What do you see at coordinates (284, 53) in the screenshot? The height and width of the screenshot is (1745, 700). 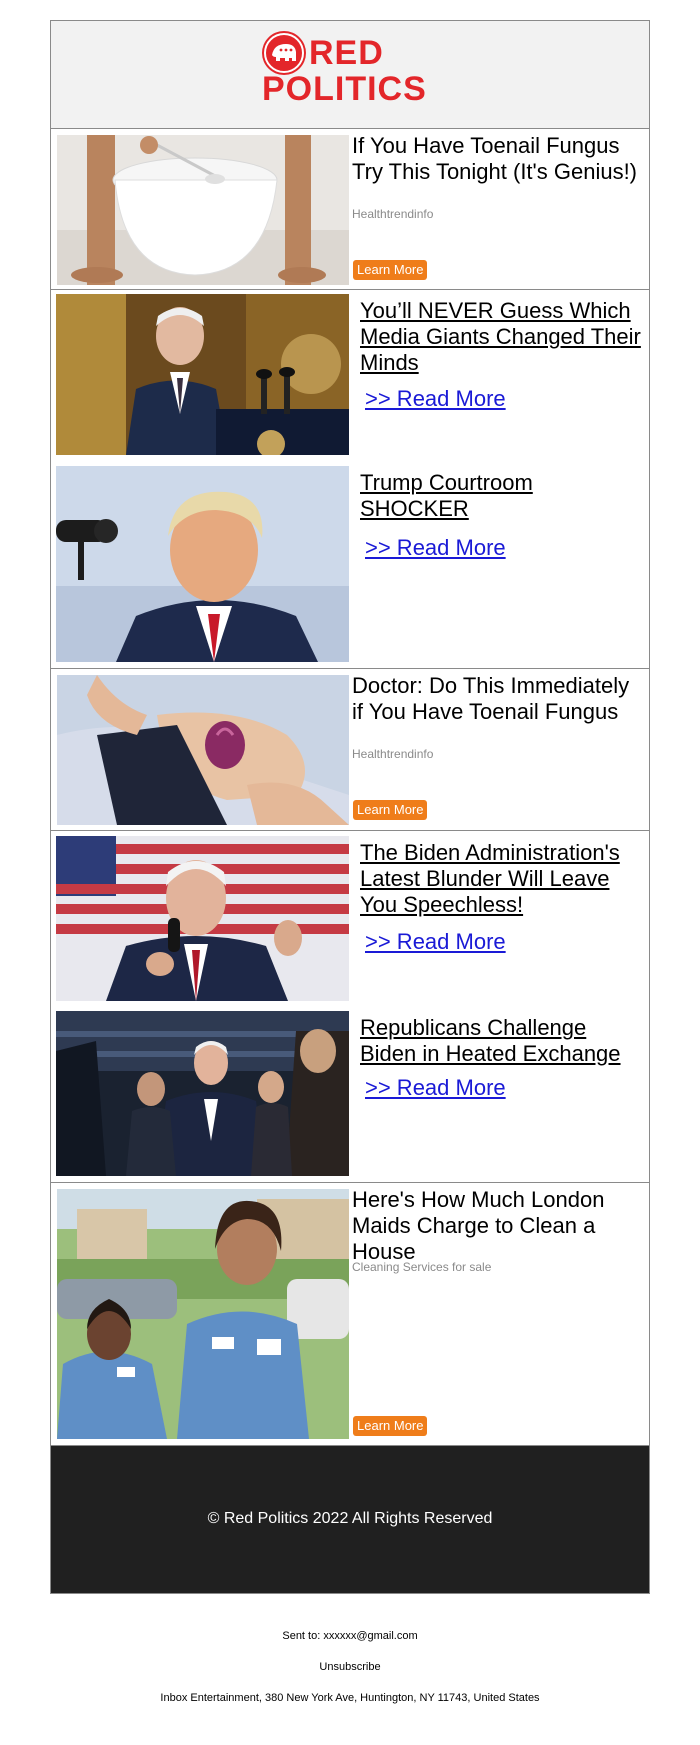 I see `elephant-icon` at bounding box center [284, 53].